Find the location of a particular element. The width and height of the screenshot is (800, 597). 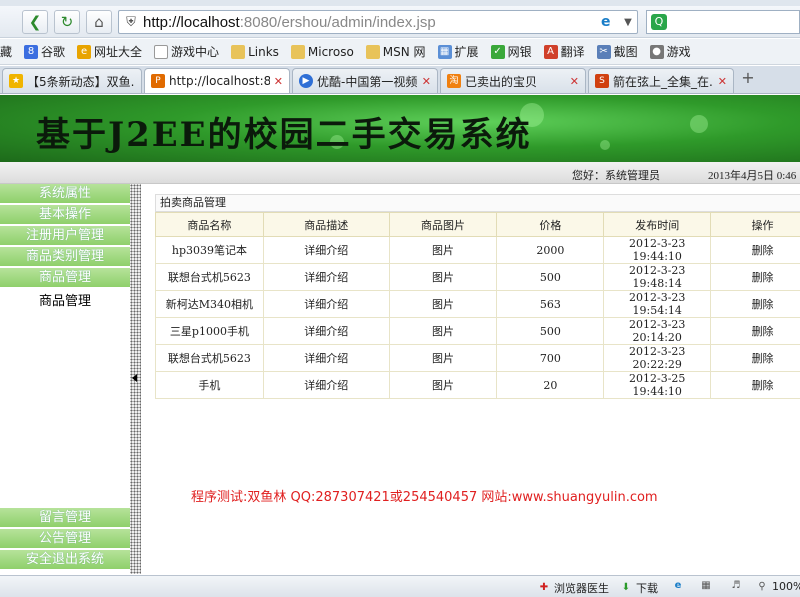

toolbar-translate: A 翻译 is located at coordinates (564, 51).